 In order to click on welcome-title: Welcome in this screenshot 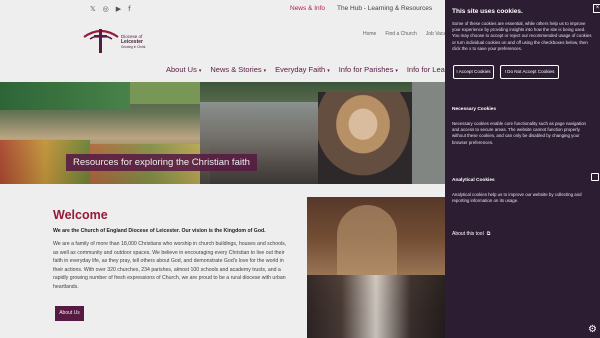, I will do `click(80, 215)`.